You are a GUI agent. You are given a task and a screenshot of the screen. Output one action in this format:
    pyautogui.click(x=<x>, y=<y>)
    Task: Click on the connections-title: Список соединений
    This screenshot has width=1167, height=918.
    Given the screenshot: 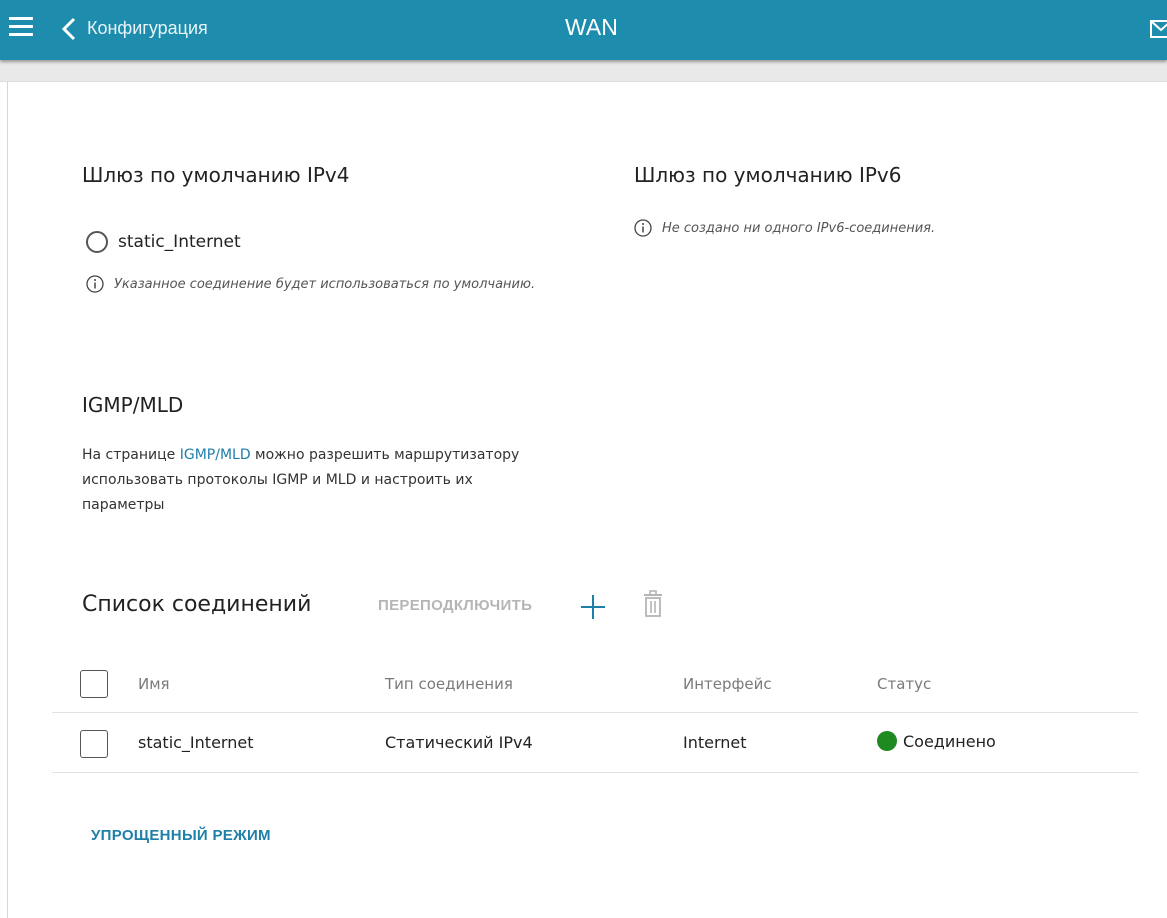 What is the action you would take?
    pyautogui.click(x=197, y=604)
    